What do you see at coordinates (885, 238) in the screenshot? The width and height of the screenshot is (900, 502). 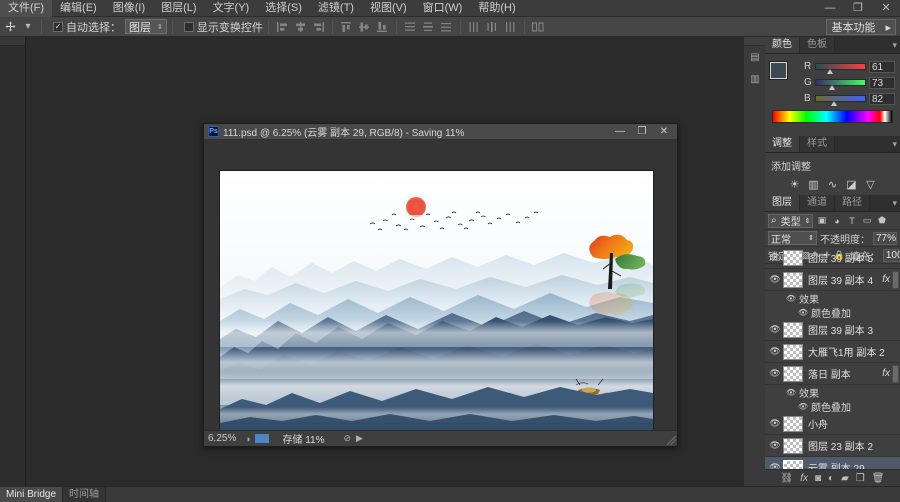 I see `opacity-value: 77%` at bounding box center [885, 238].